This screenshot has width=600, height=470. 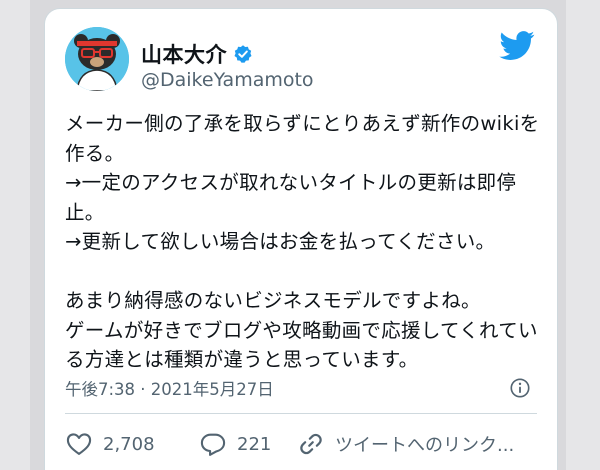 What do you see at coordinates (97, 59) in the screenshot?
I see `avatar` at bounding box center [97, 59].